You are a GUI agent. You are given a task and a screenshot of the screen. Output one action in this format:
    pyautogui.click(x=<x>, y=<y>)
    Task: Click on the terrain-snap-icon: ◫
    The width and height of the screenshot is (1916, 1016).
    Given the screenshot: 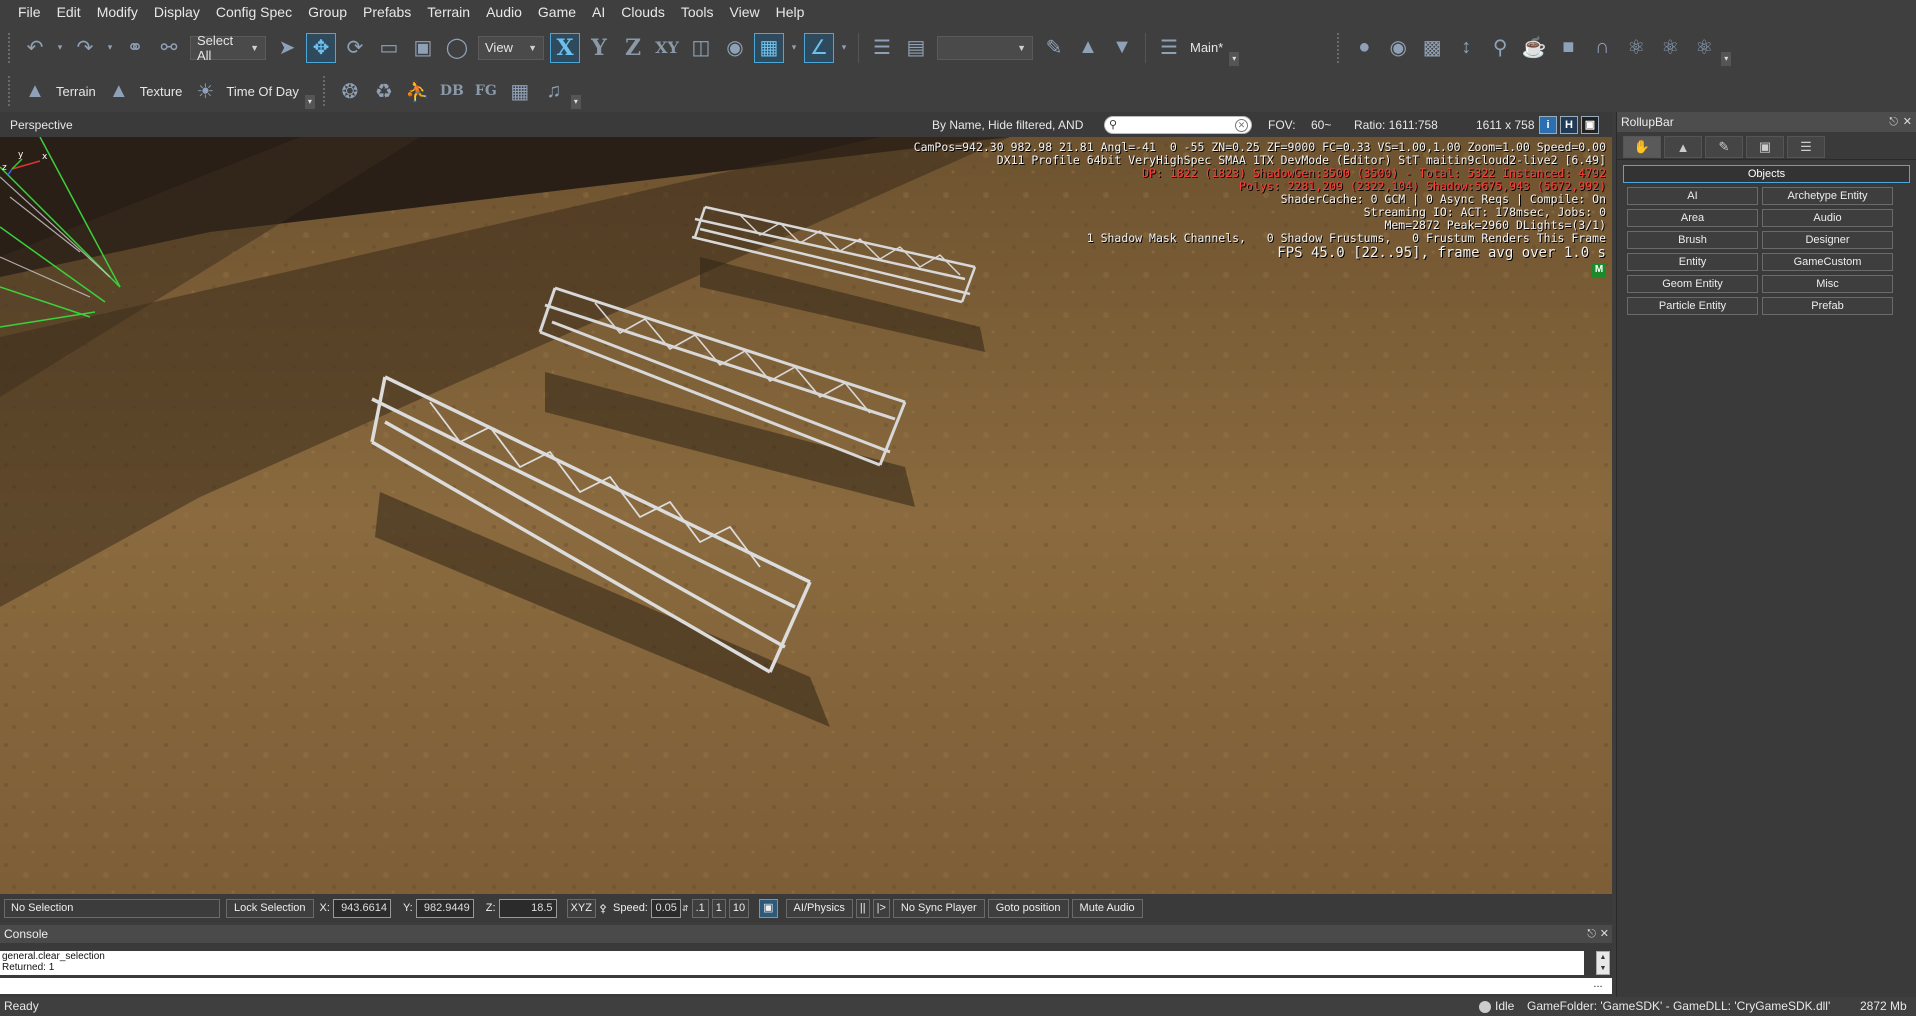 What is the action you would take?
    pyautogui.click(x=701, y=48)
    